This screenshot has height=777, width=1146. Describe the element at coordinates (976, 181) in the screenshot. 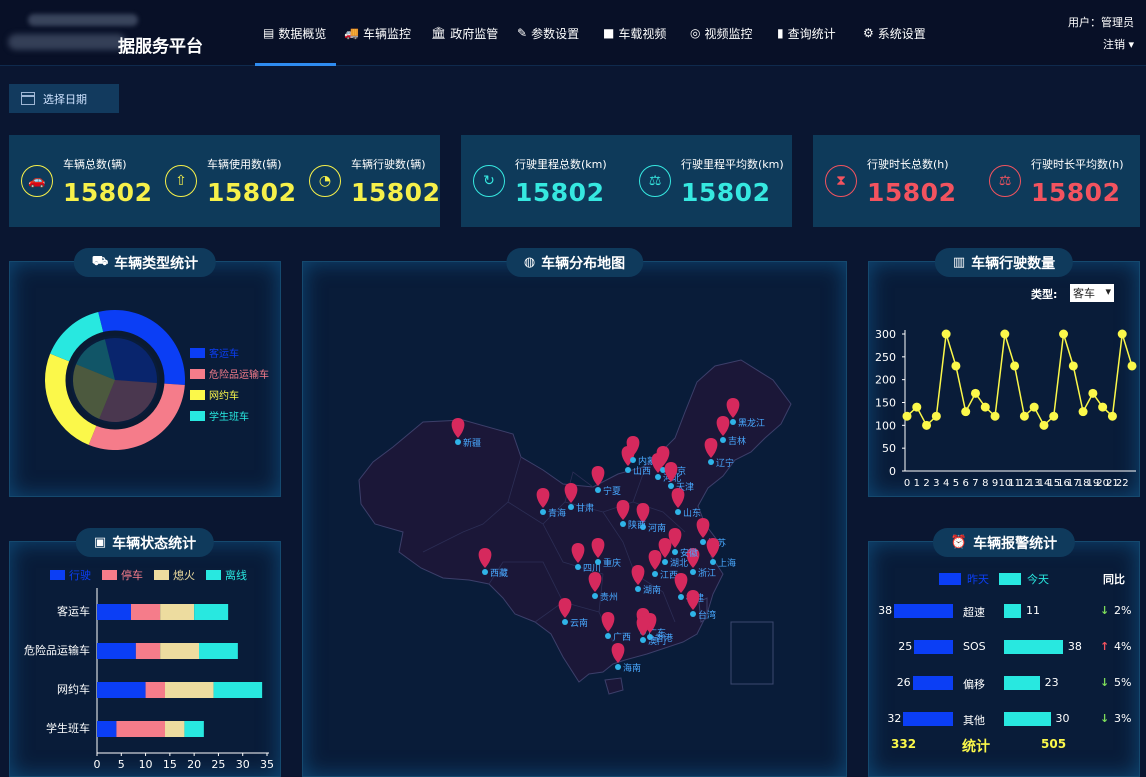

I see `stat-card-duration: ⧗ 行驶时长总数(h) 15802 ⚖ 行驶时长平均数(h) 15802` at that location.